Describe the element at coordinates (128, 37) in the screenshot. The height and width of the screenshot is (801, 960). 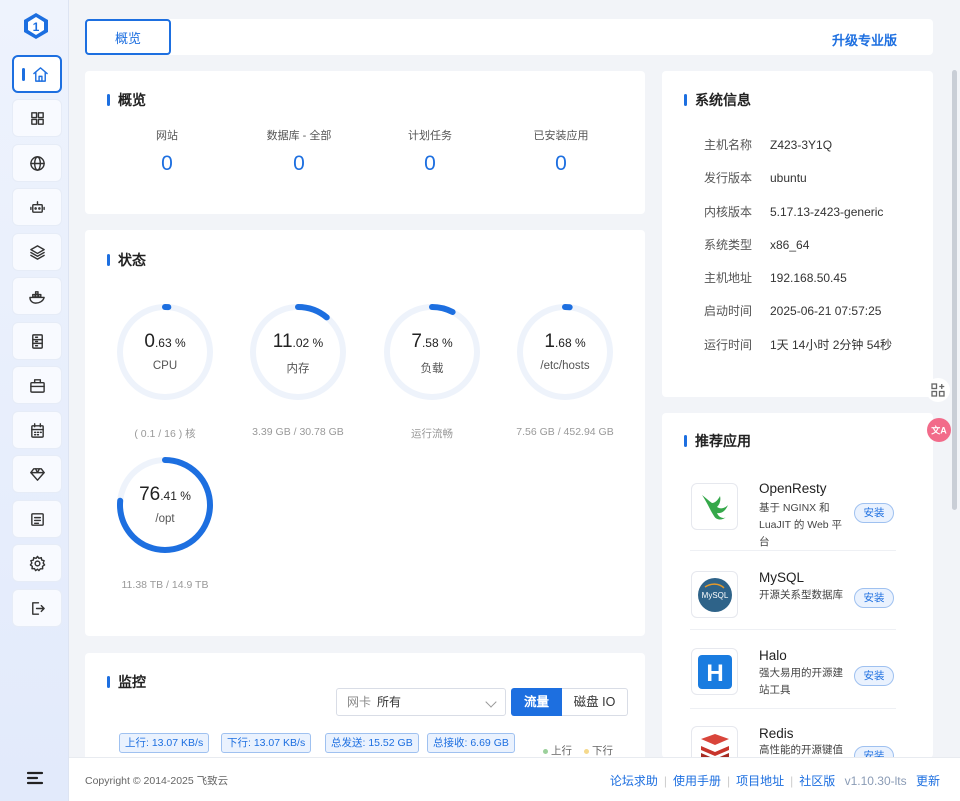
I see `tab-overview: 概览` at that location.